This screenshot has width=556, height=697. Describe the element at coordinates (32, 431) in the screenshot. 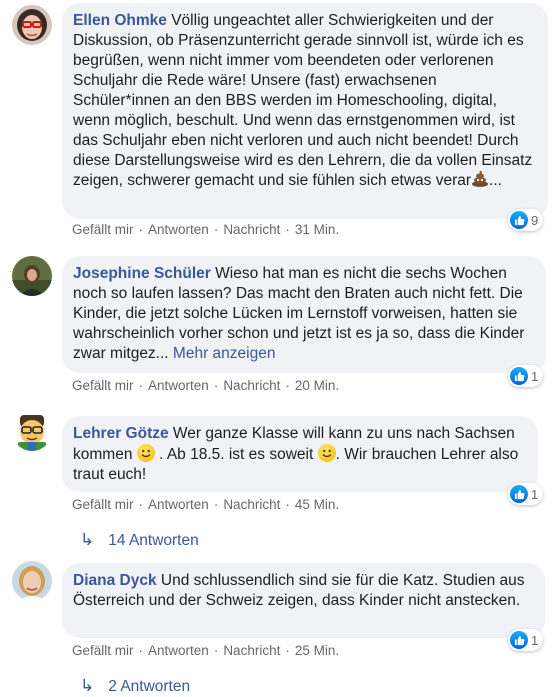

I see `teacher-emoji-avatar` at that location.